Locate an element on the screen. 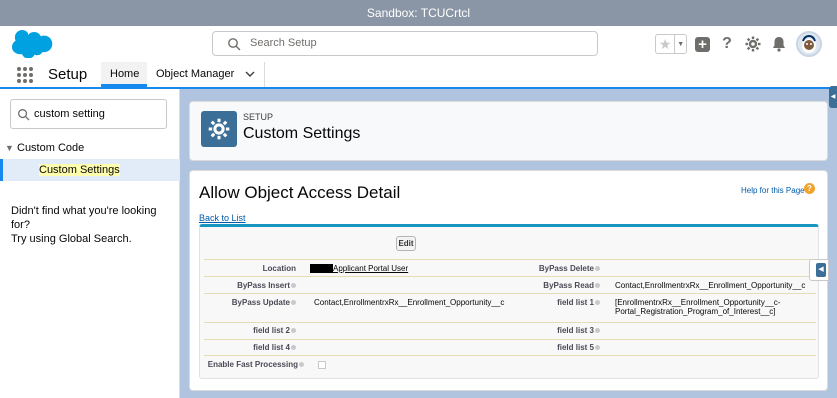 This screenshot has width=837, height=398. chevron-down-icon is located at coordinates (250, 74).